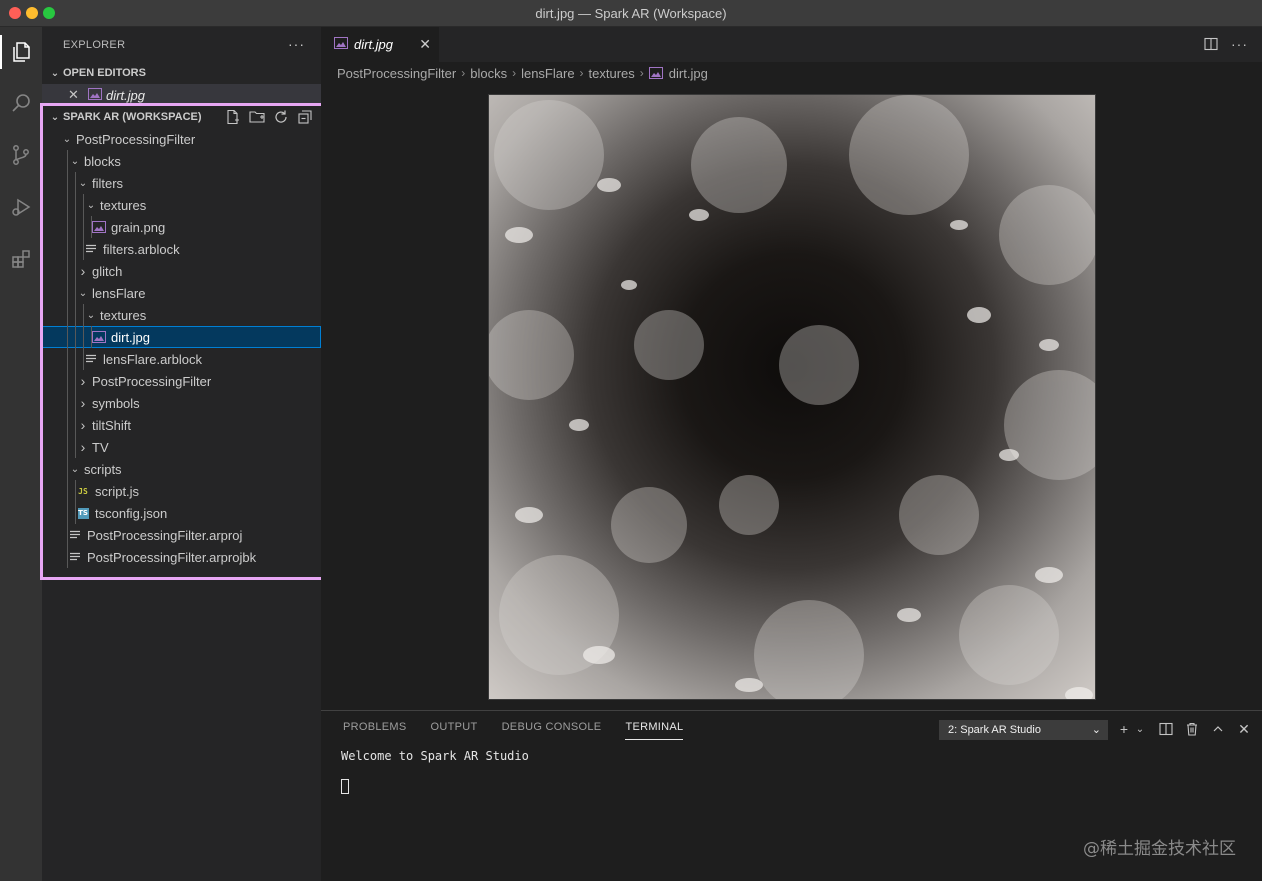 This screenshot has height=881, width=1262. What do you see at coordinates (83, 491) in the screenshot?
I see `js-file-icon: JS` at bounding box center [83, 491].